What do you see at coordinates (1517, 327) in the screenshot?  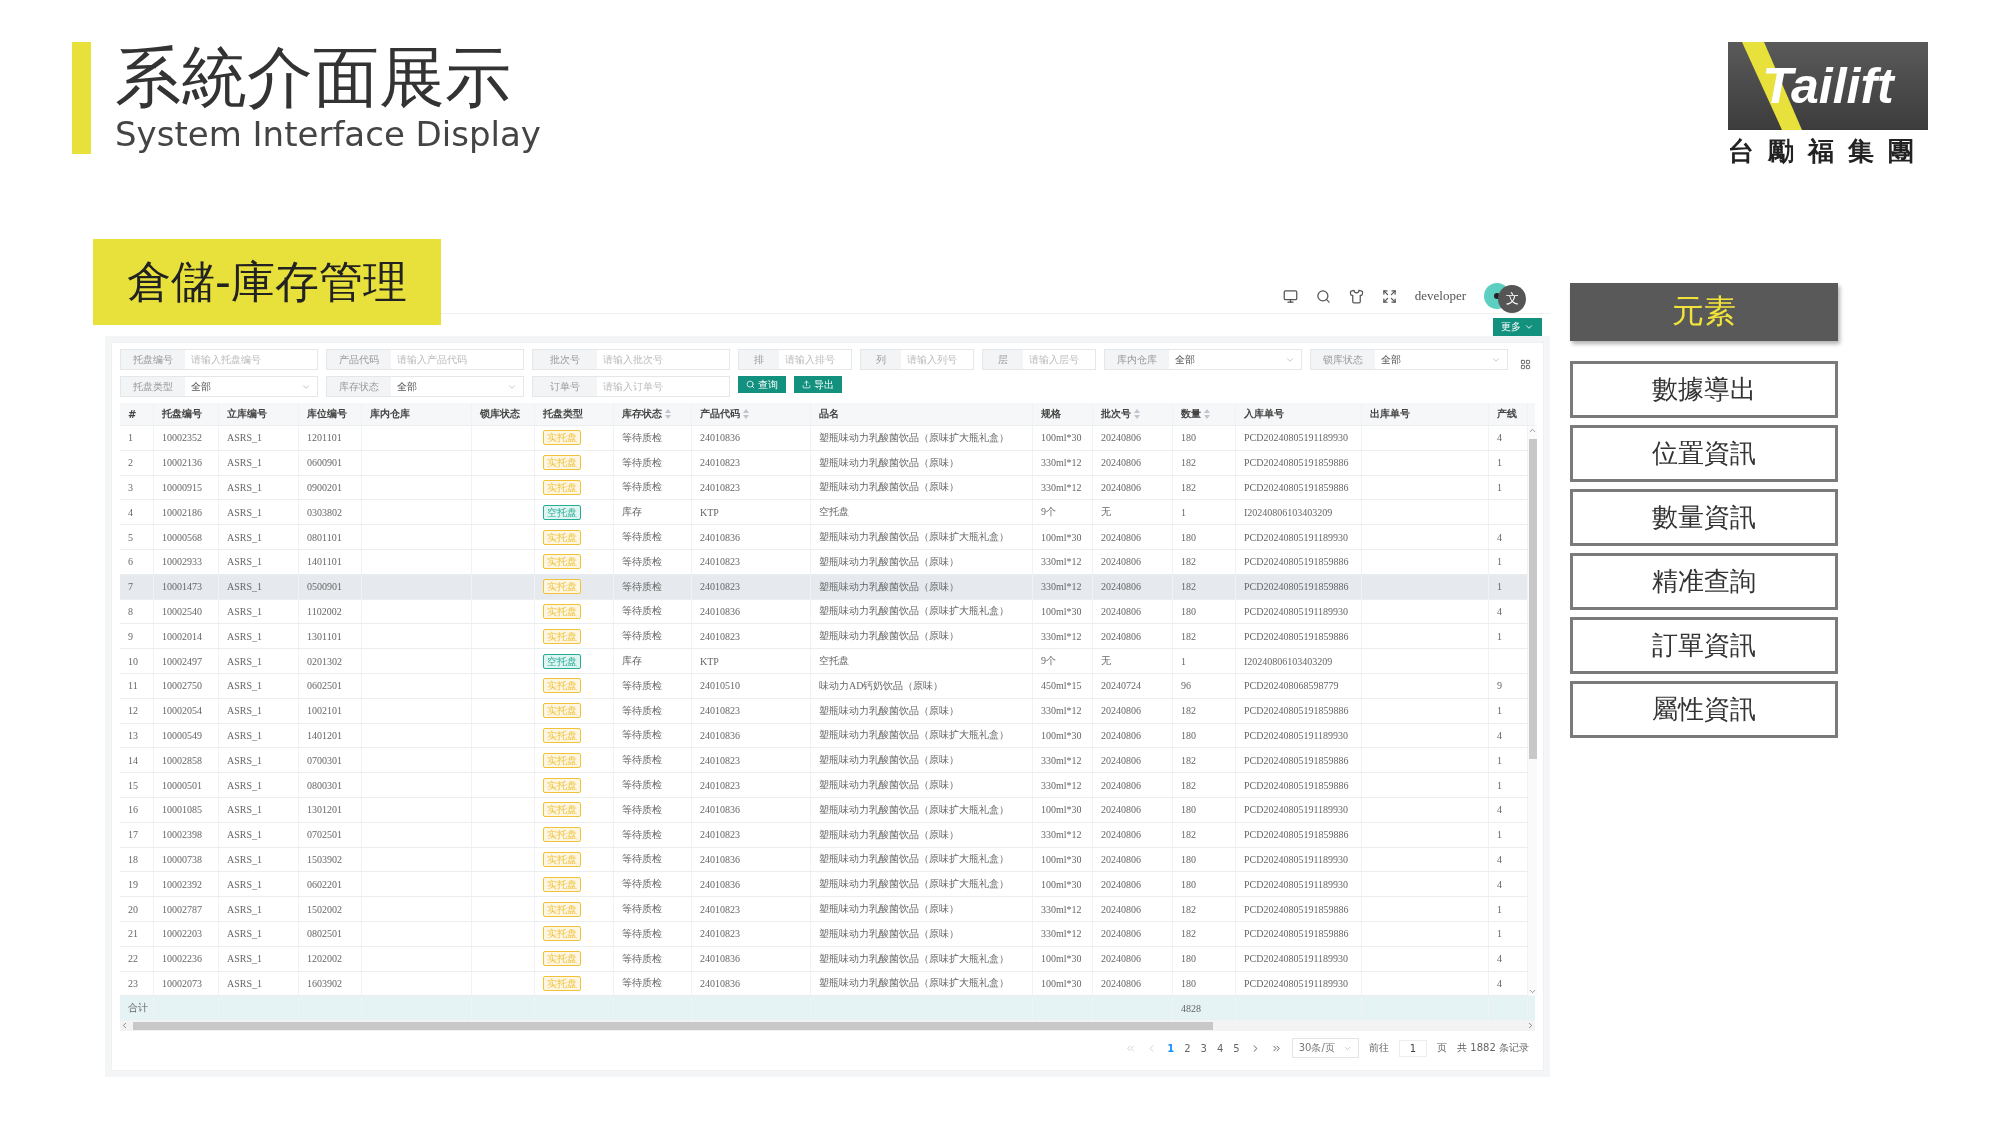 I see `more-button: 更多` at bounding box center [1517, 327].